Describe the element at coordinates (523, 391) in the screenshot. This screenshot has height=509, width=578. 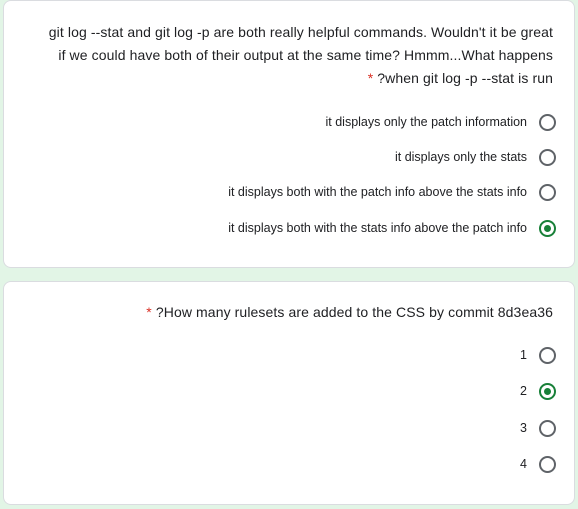
I see `option-label: 2` at that location.